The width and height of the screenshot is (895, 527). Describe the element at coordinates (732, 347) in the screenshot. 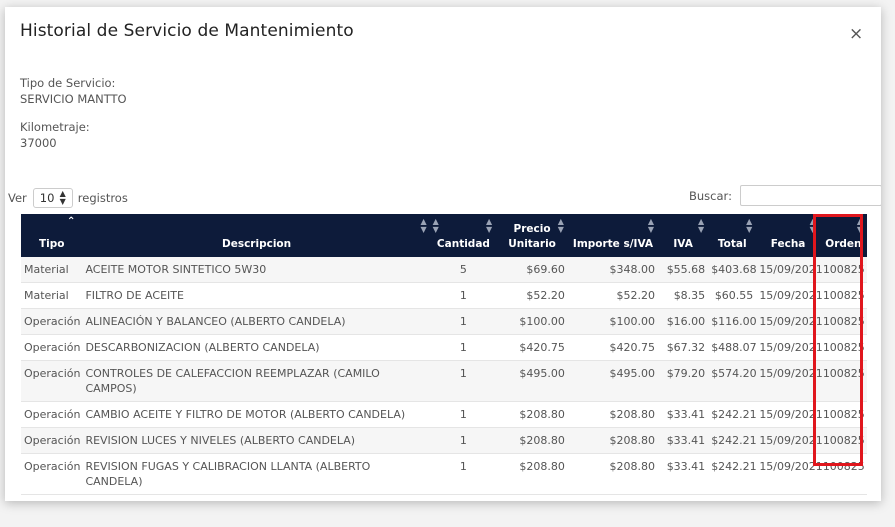

I see `cell-total: $488.07` at that location.